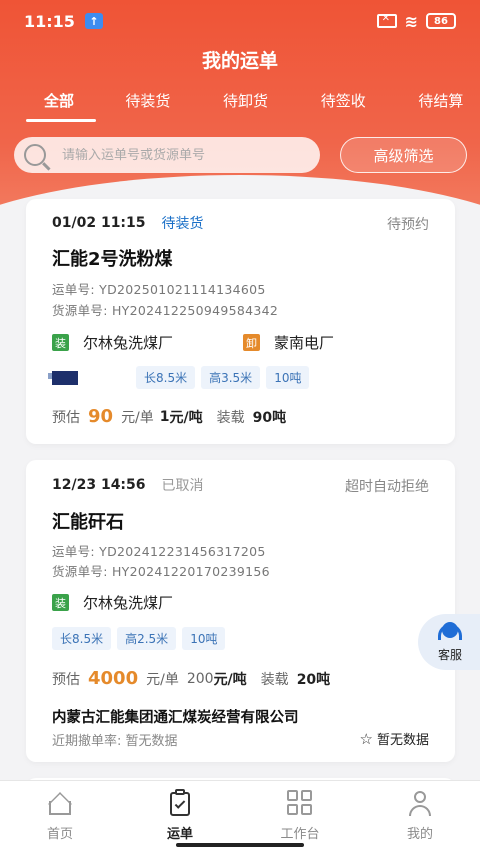  I want to click on rating: ☆ 暂无数据, so click(394, 739).